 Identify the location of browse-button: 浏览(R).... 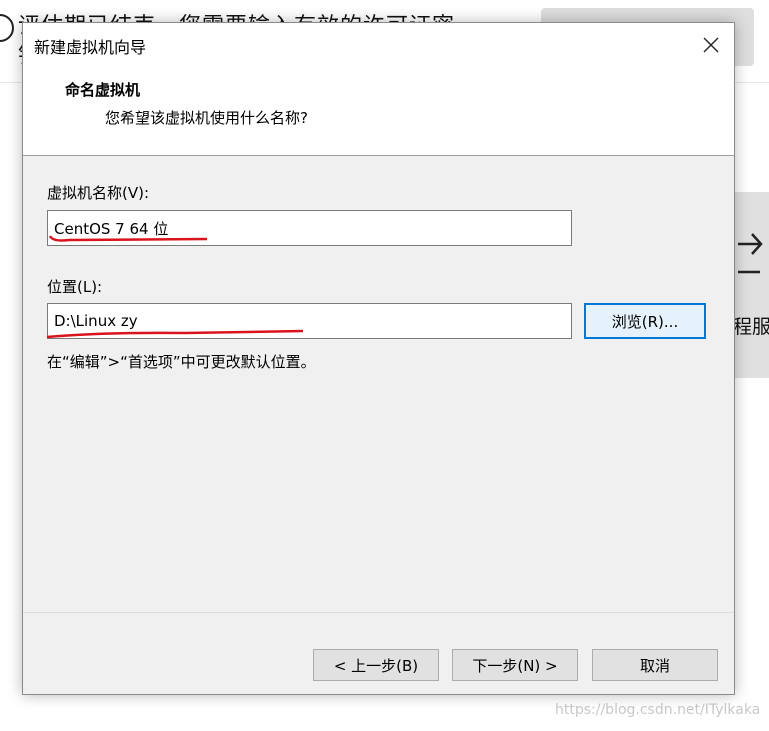
(645, 321).